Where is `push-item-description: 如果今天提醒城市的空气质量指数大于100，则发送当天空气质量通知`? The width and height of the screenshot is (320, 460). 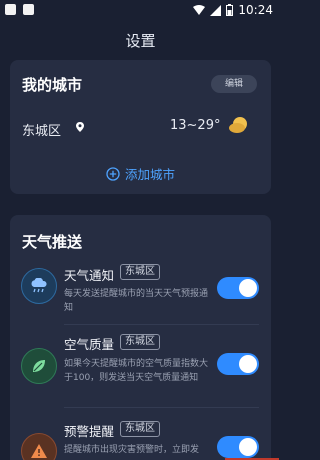
push-item-description: 如果今天提醒城市的空气质量指数大于100，则发送当天空气质量通知 is located at coordinates (136, 371).